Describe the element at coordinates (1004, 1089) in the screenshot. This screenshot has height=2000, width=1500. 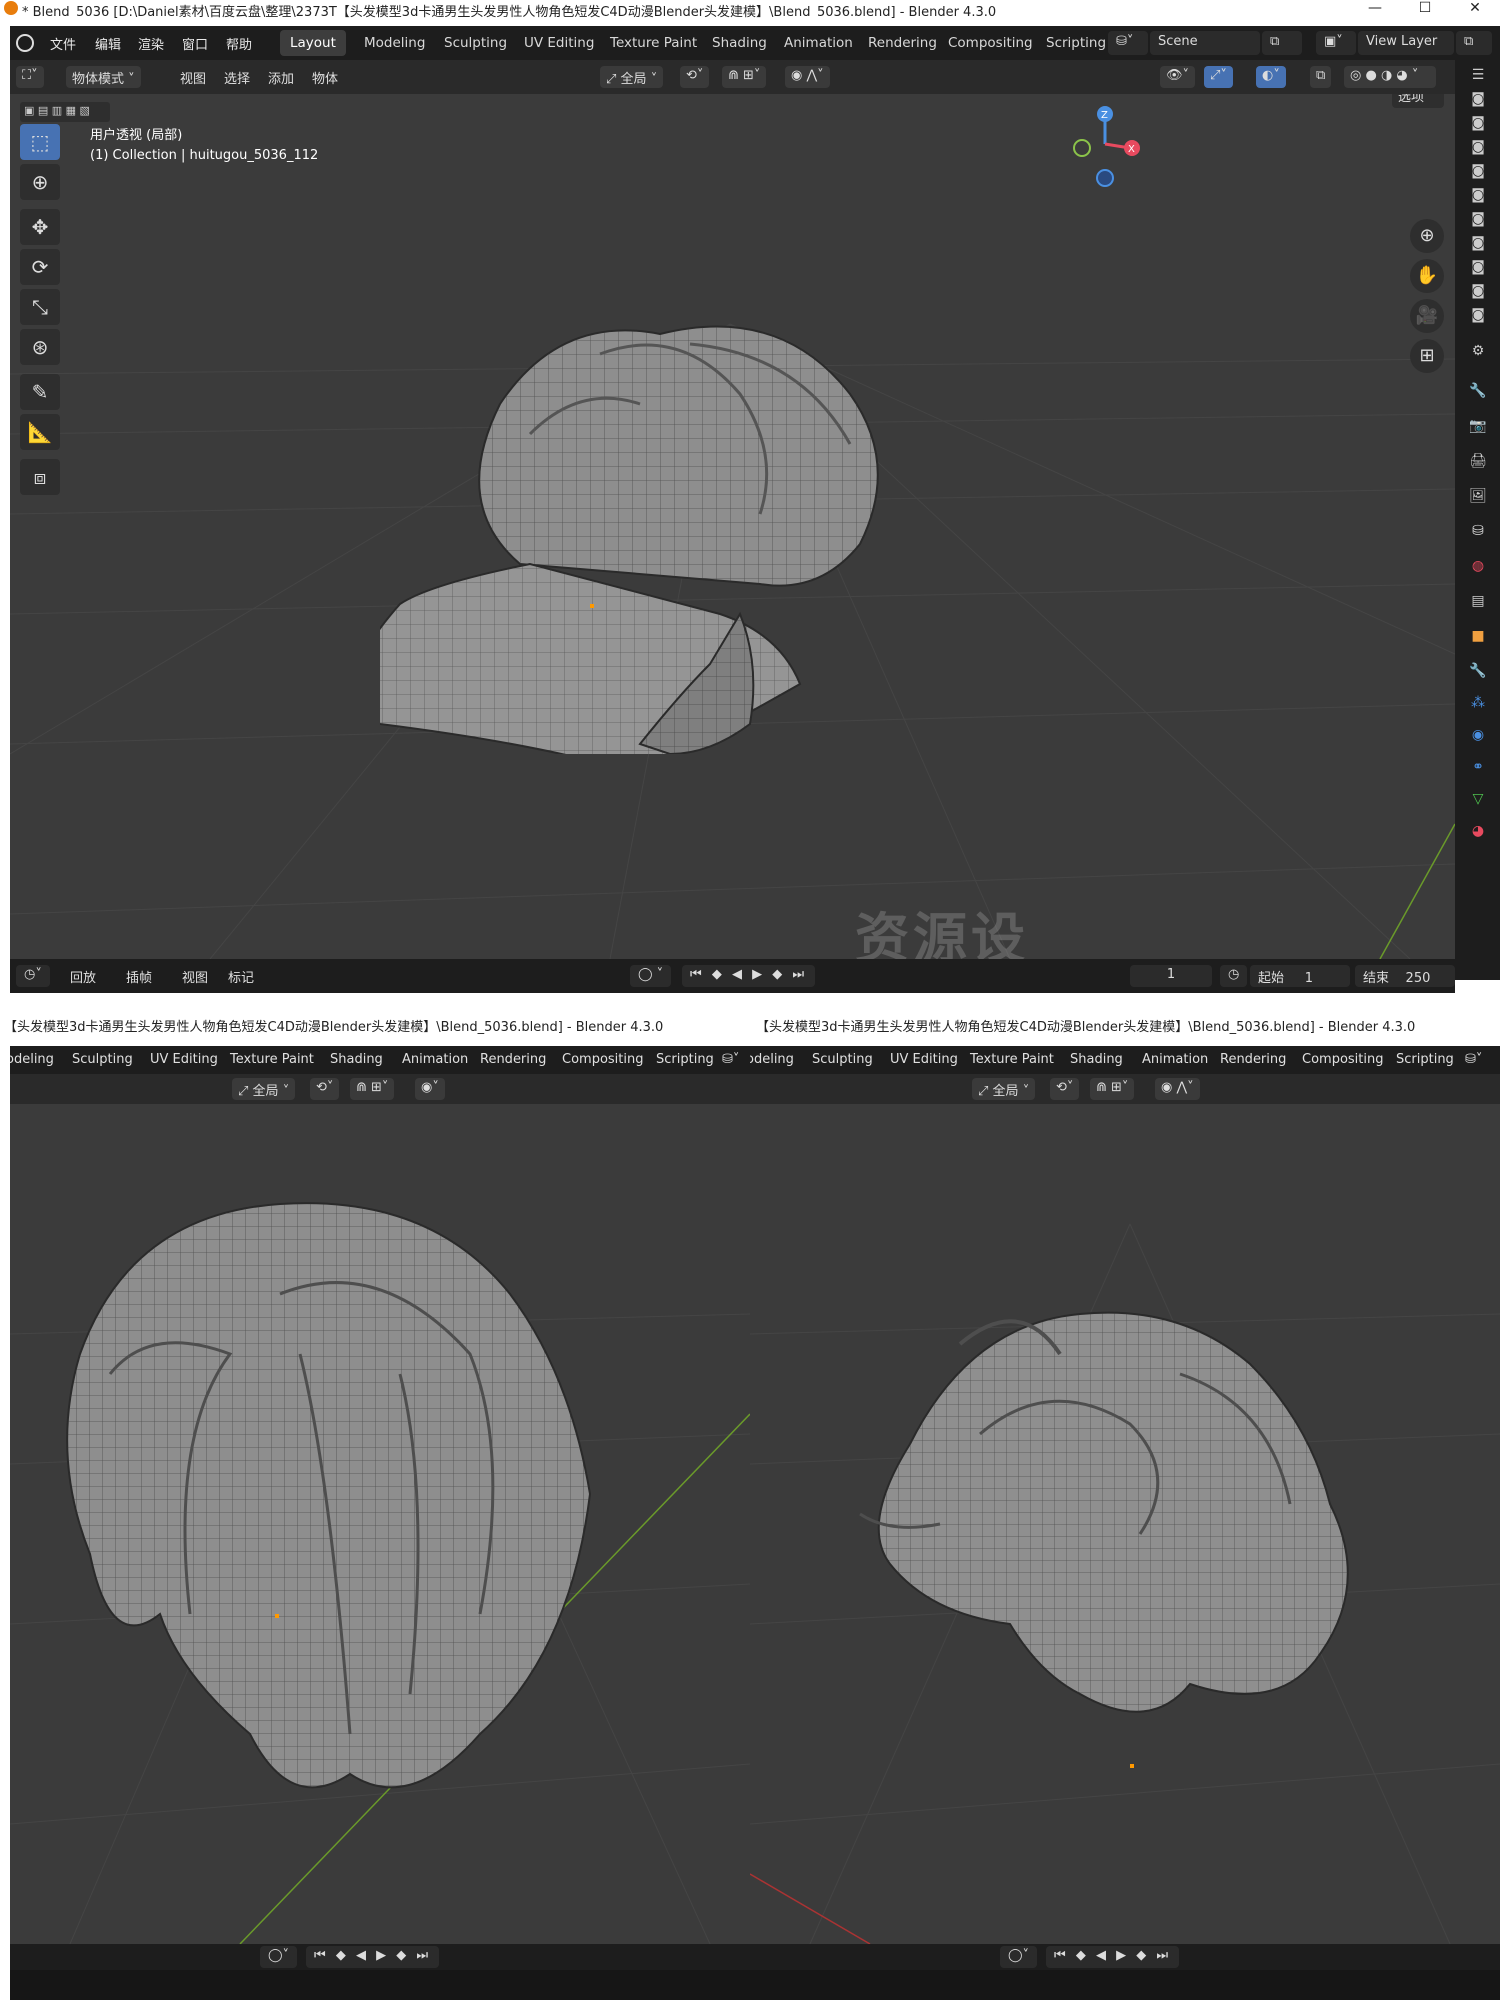
I see `right-transform-orientation: ⤢ 全局 ˅` at that location.